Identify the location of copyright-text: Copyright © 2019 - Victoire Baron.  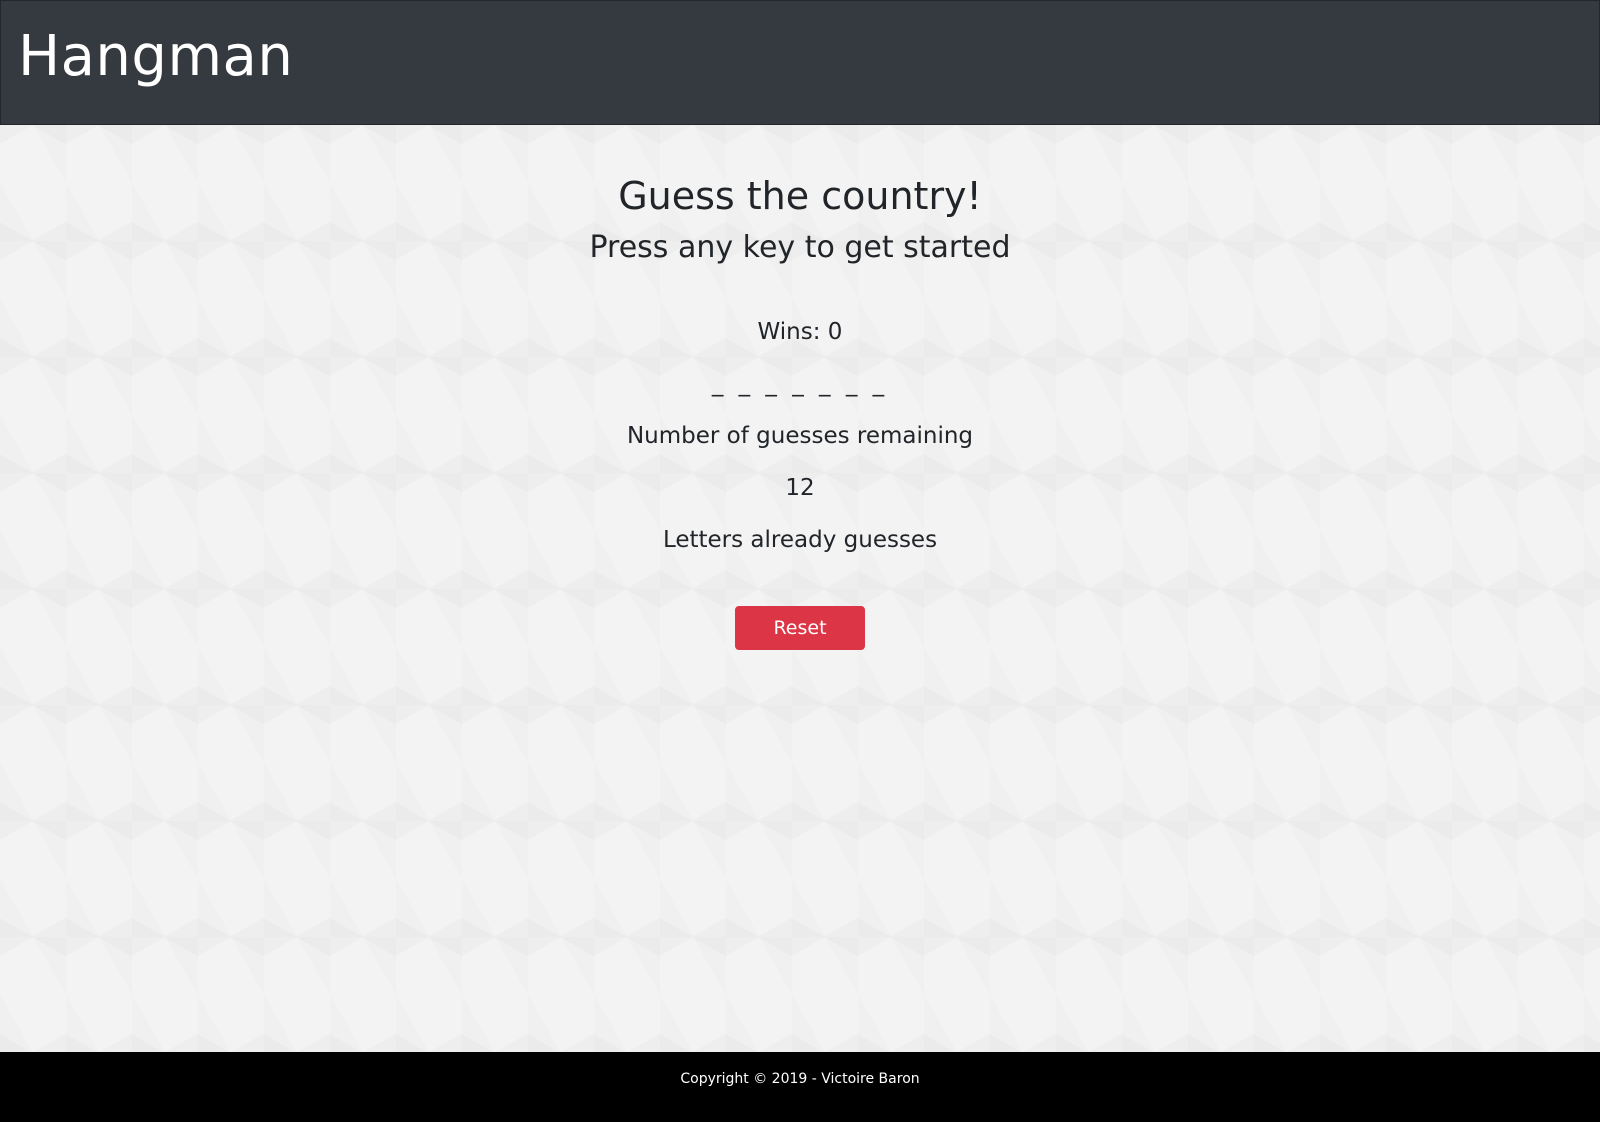
(800, 1079).